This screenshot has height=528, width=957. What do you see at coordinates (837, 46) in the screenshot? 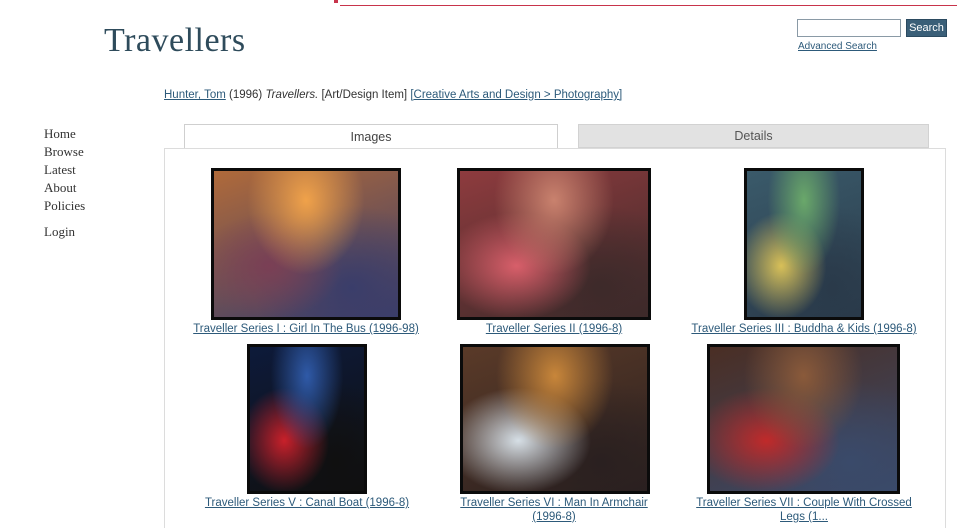
I see `advanced-search-link: Advanced Search` at bounding box center [837, 46].